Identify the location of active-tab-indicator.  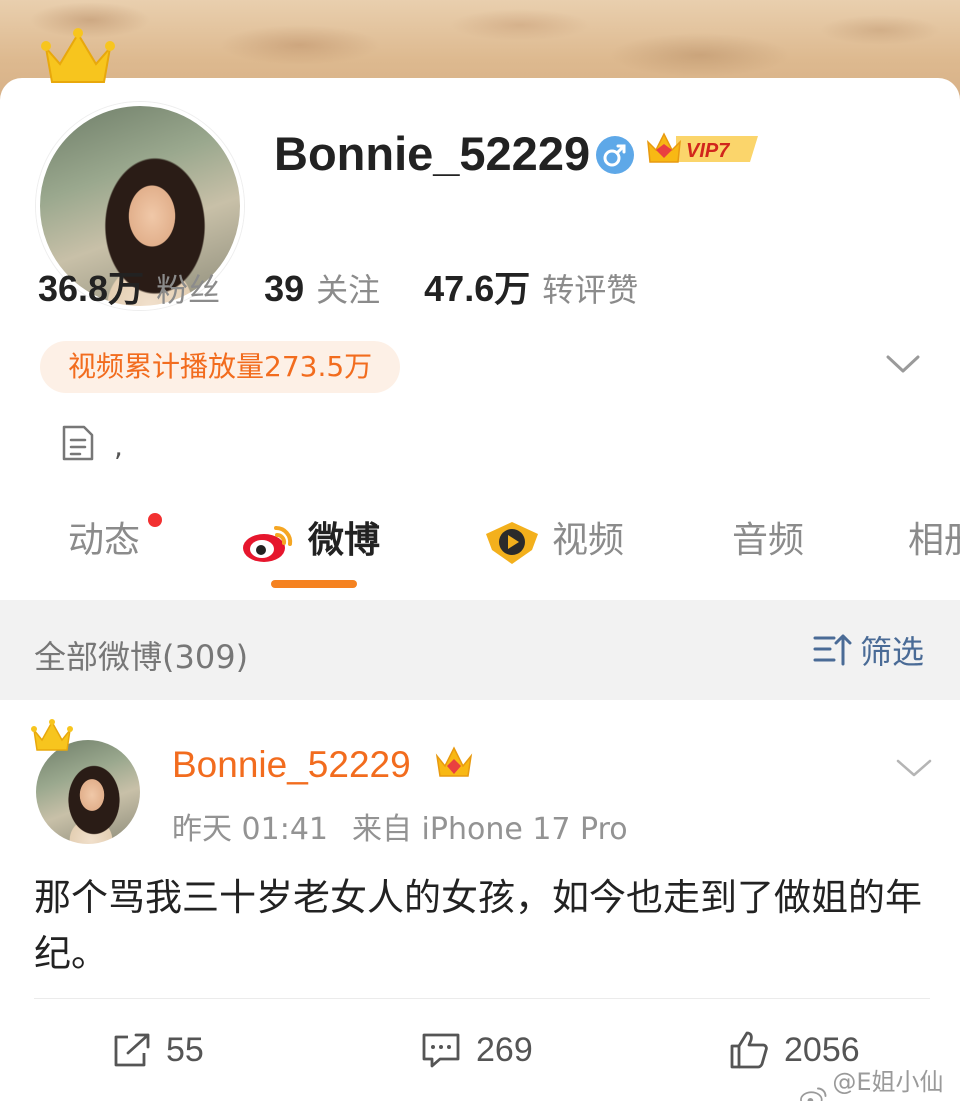
(314, 584).